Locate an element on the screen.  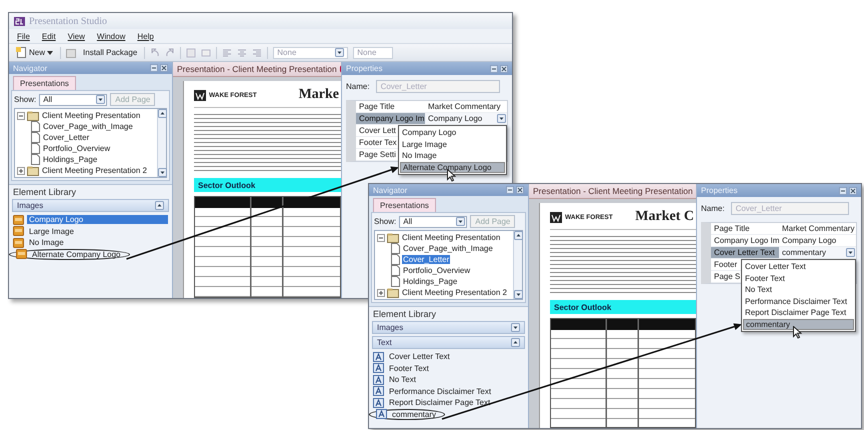
new-button: New is located at coordinates (35, 52).